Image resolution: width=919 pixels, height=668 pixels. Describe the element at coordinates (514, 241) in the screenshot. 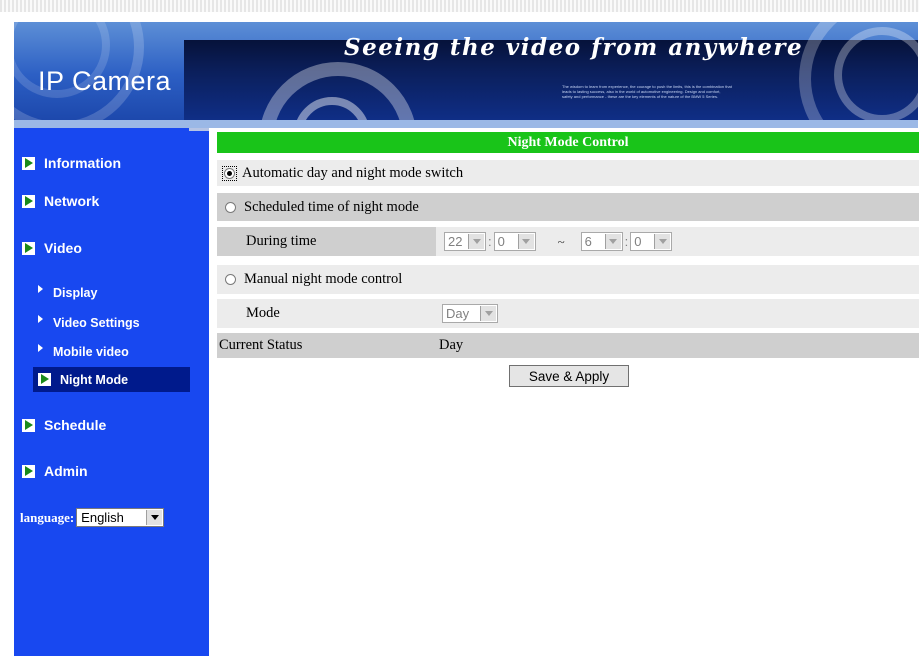

I see `start-minute-select: 0` at that location.